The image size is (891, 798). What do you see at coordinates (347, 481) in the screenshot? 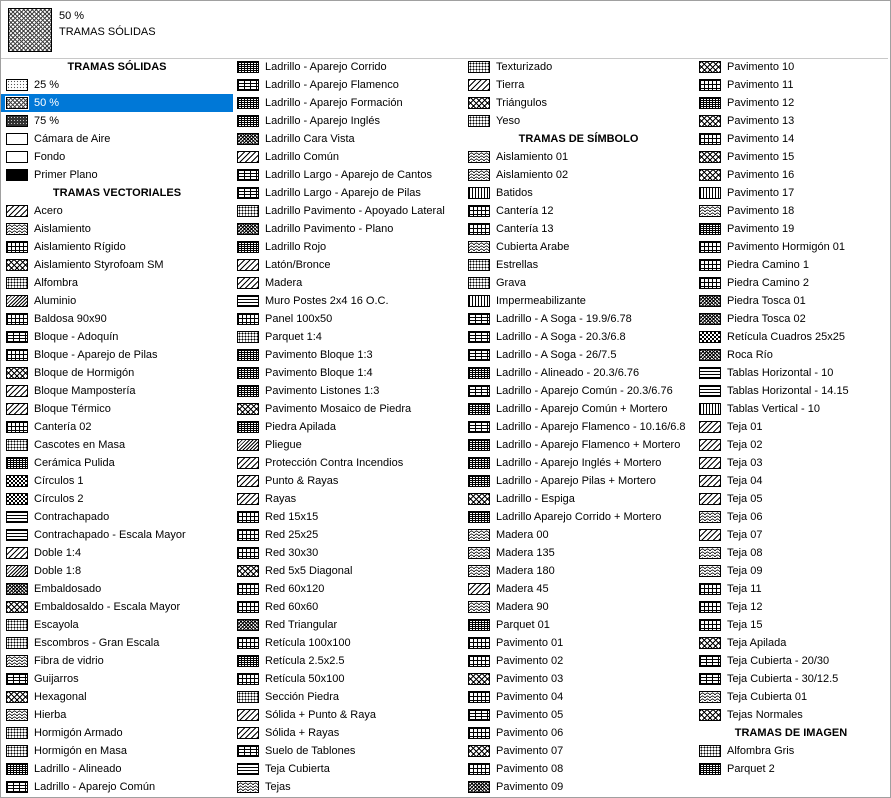
I see `pattern-item-punto-rayas: Punto & Rayas` at bounding box center [347, 481].